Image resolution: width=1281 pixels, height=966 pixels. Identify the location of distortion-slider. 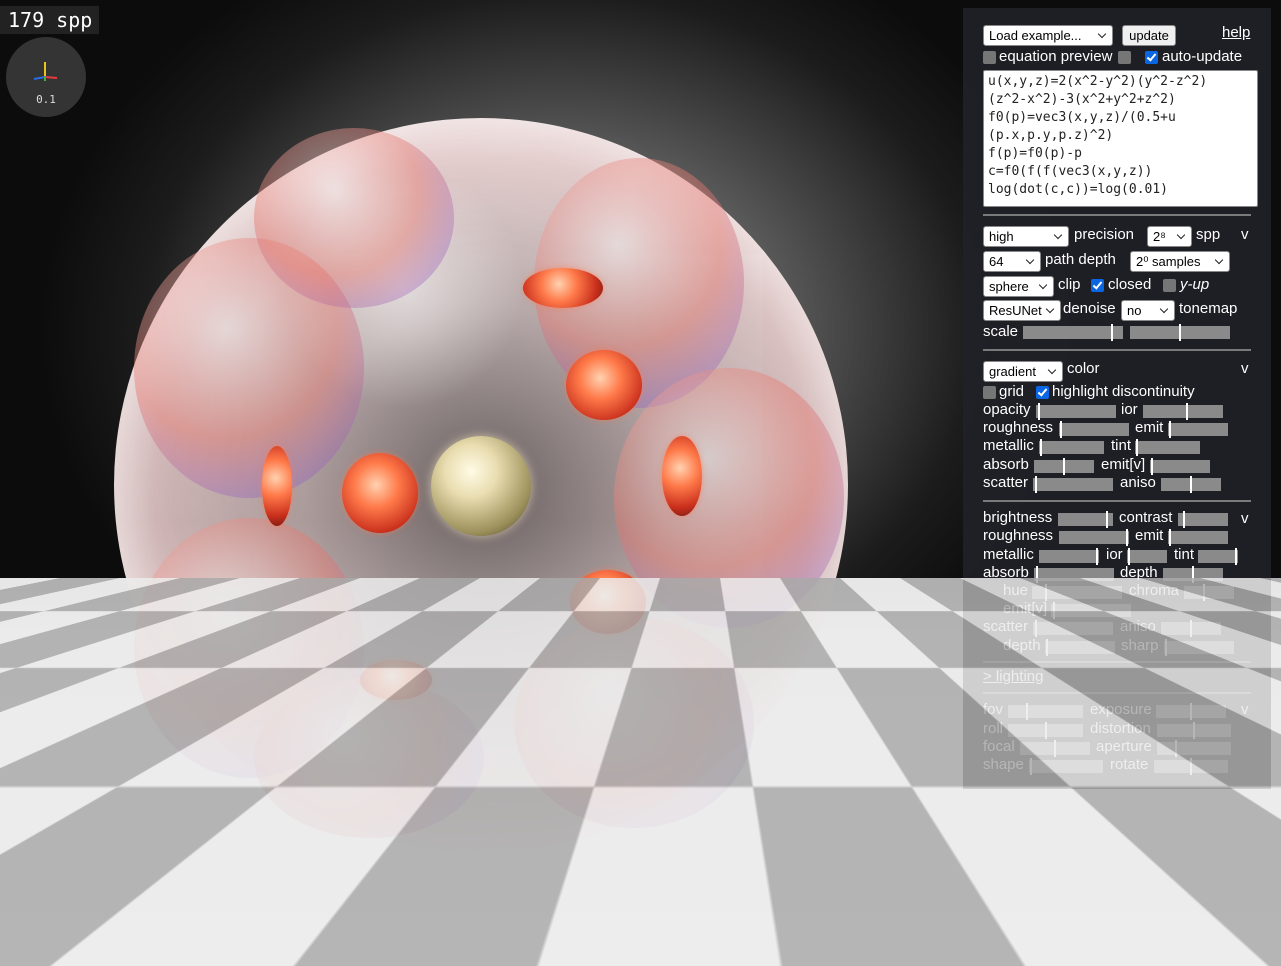
(1194, 730).